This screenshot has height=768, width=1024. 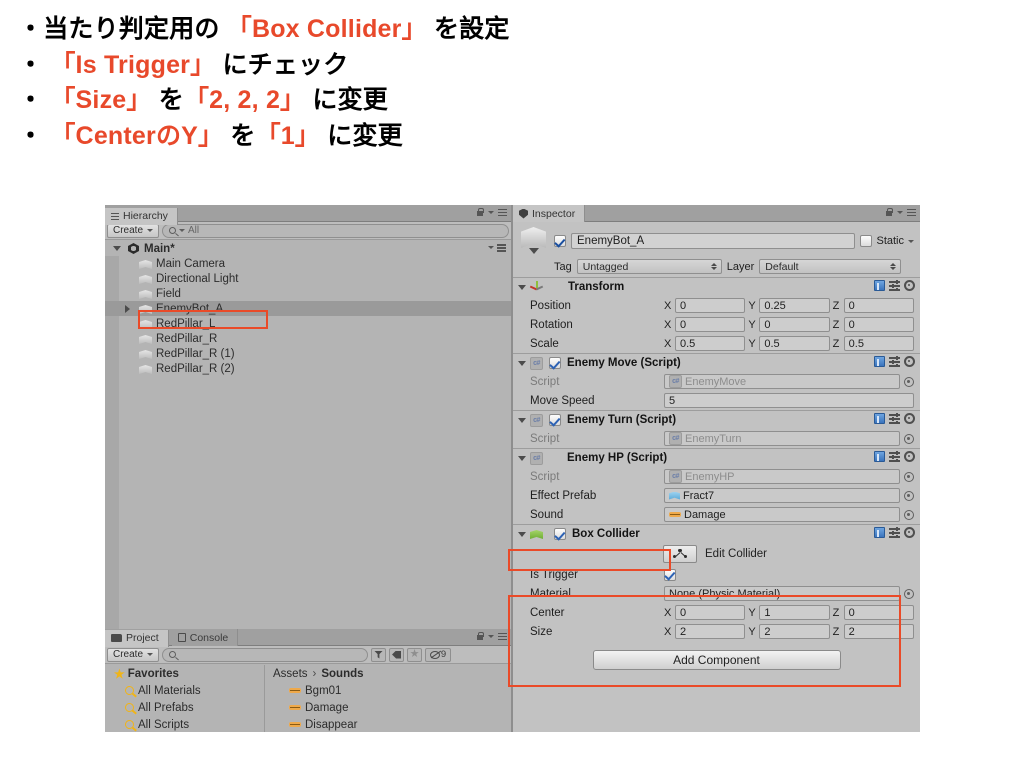 What do you see at coordinates (265, 654) in the screenshot?
I see `project-search-input` at bounding box center [265, 654].